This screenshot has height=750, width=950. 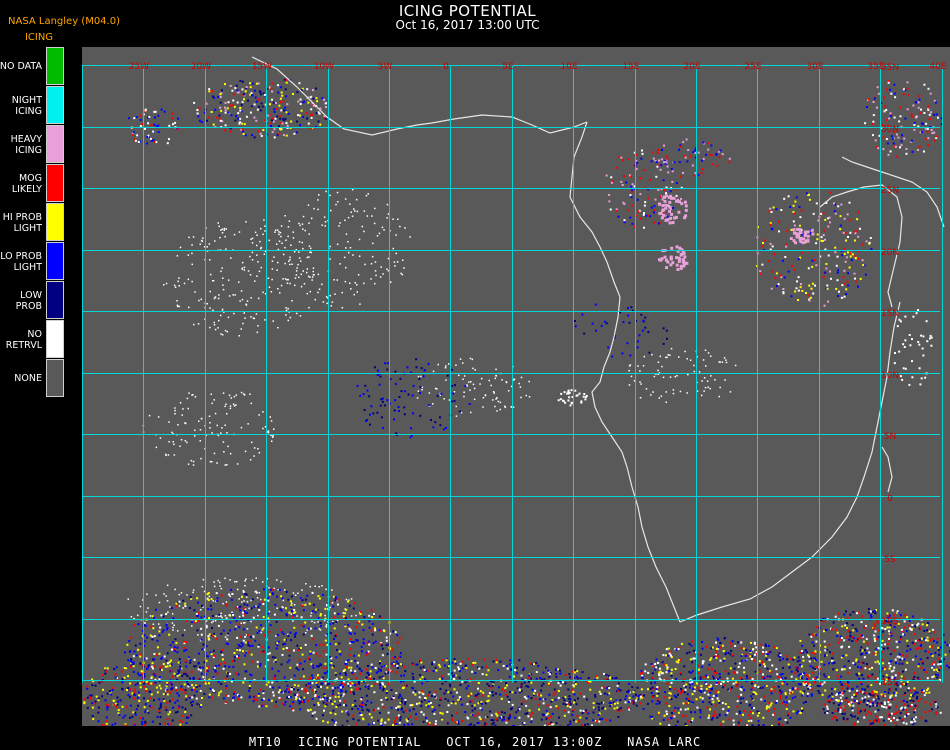 I want to click on legend-label: HEAVY ICING, so click(x=26, y=144).